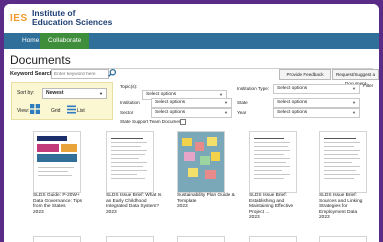 This screenshot has height=242, width=383. What do you see at coordinates (242, 112) in the screenshot?
I see `year-label: Year` at bounding box center [242, 112].